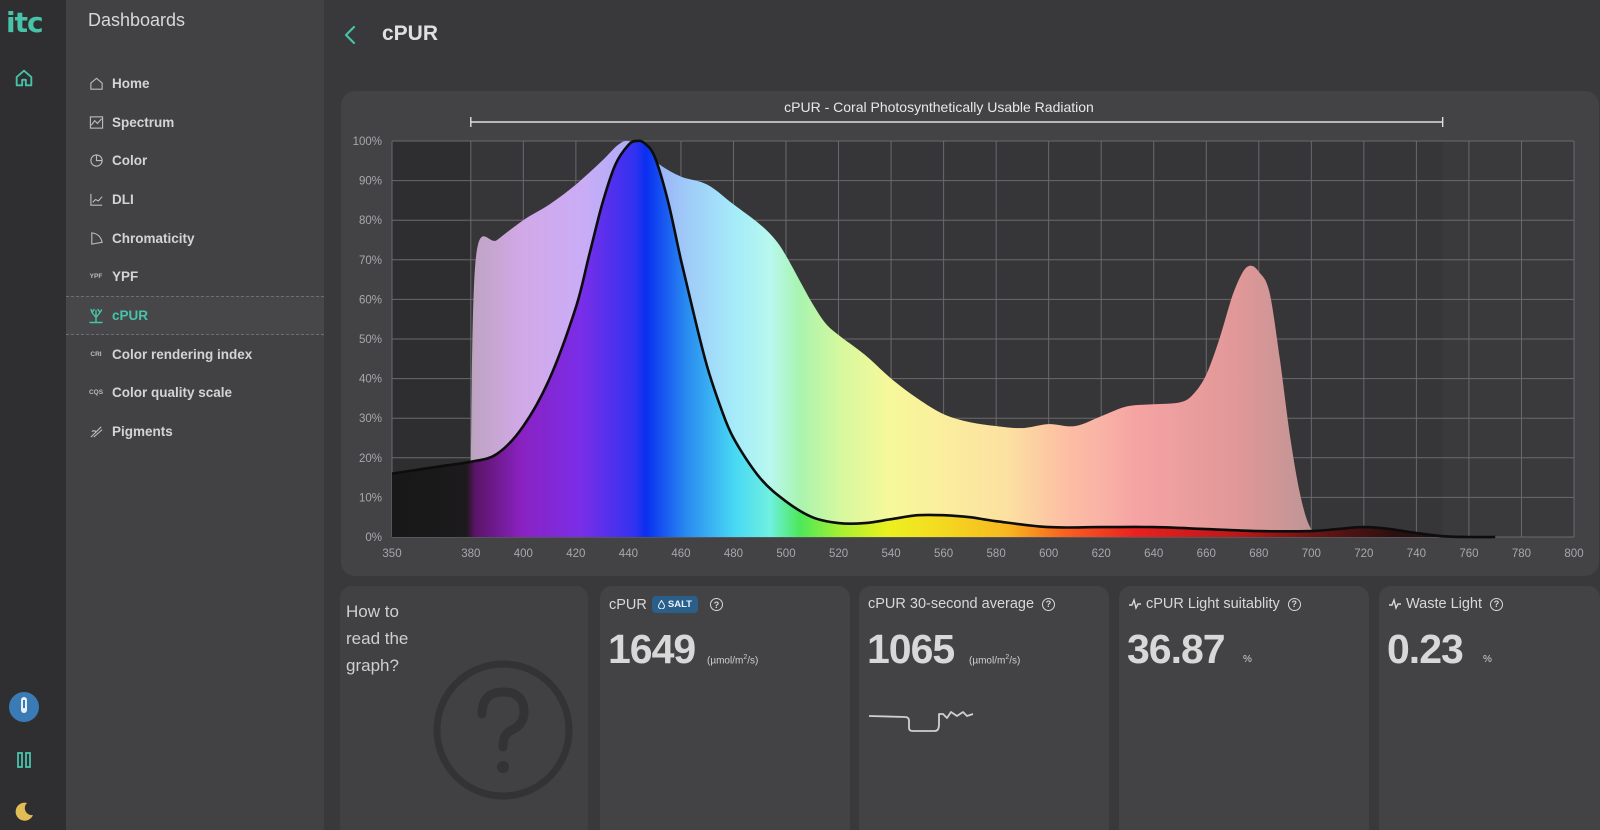 The image size is (1600, 830). Describe the element at coordinates (153, 238) in the screenshot. I see `sidebar-item-label: Chromaticity` at that location.